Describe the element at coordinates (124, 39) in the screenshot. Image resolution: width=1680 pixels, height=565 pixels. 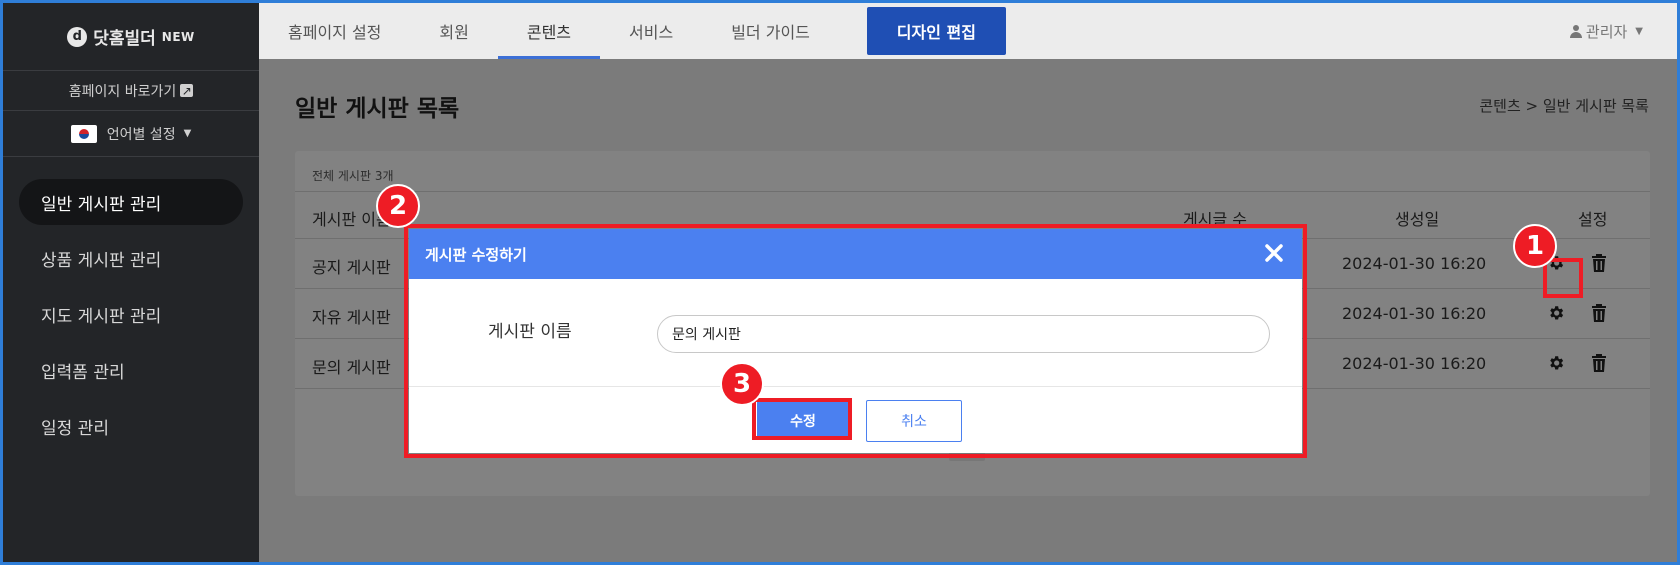
I see `logo-text: 닷홈빌더` at that location.